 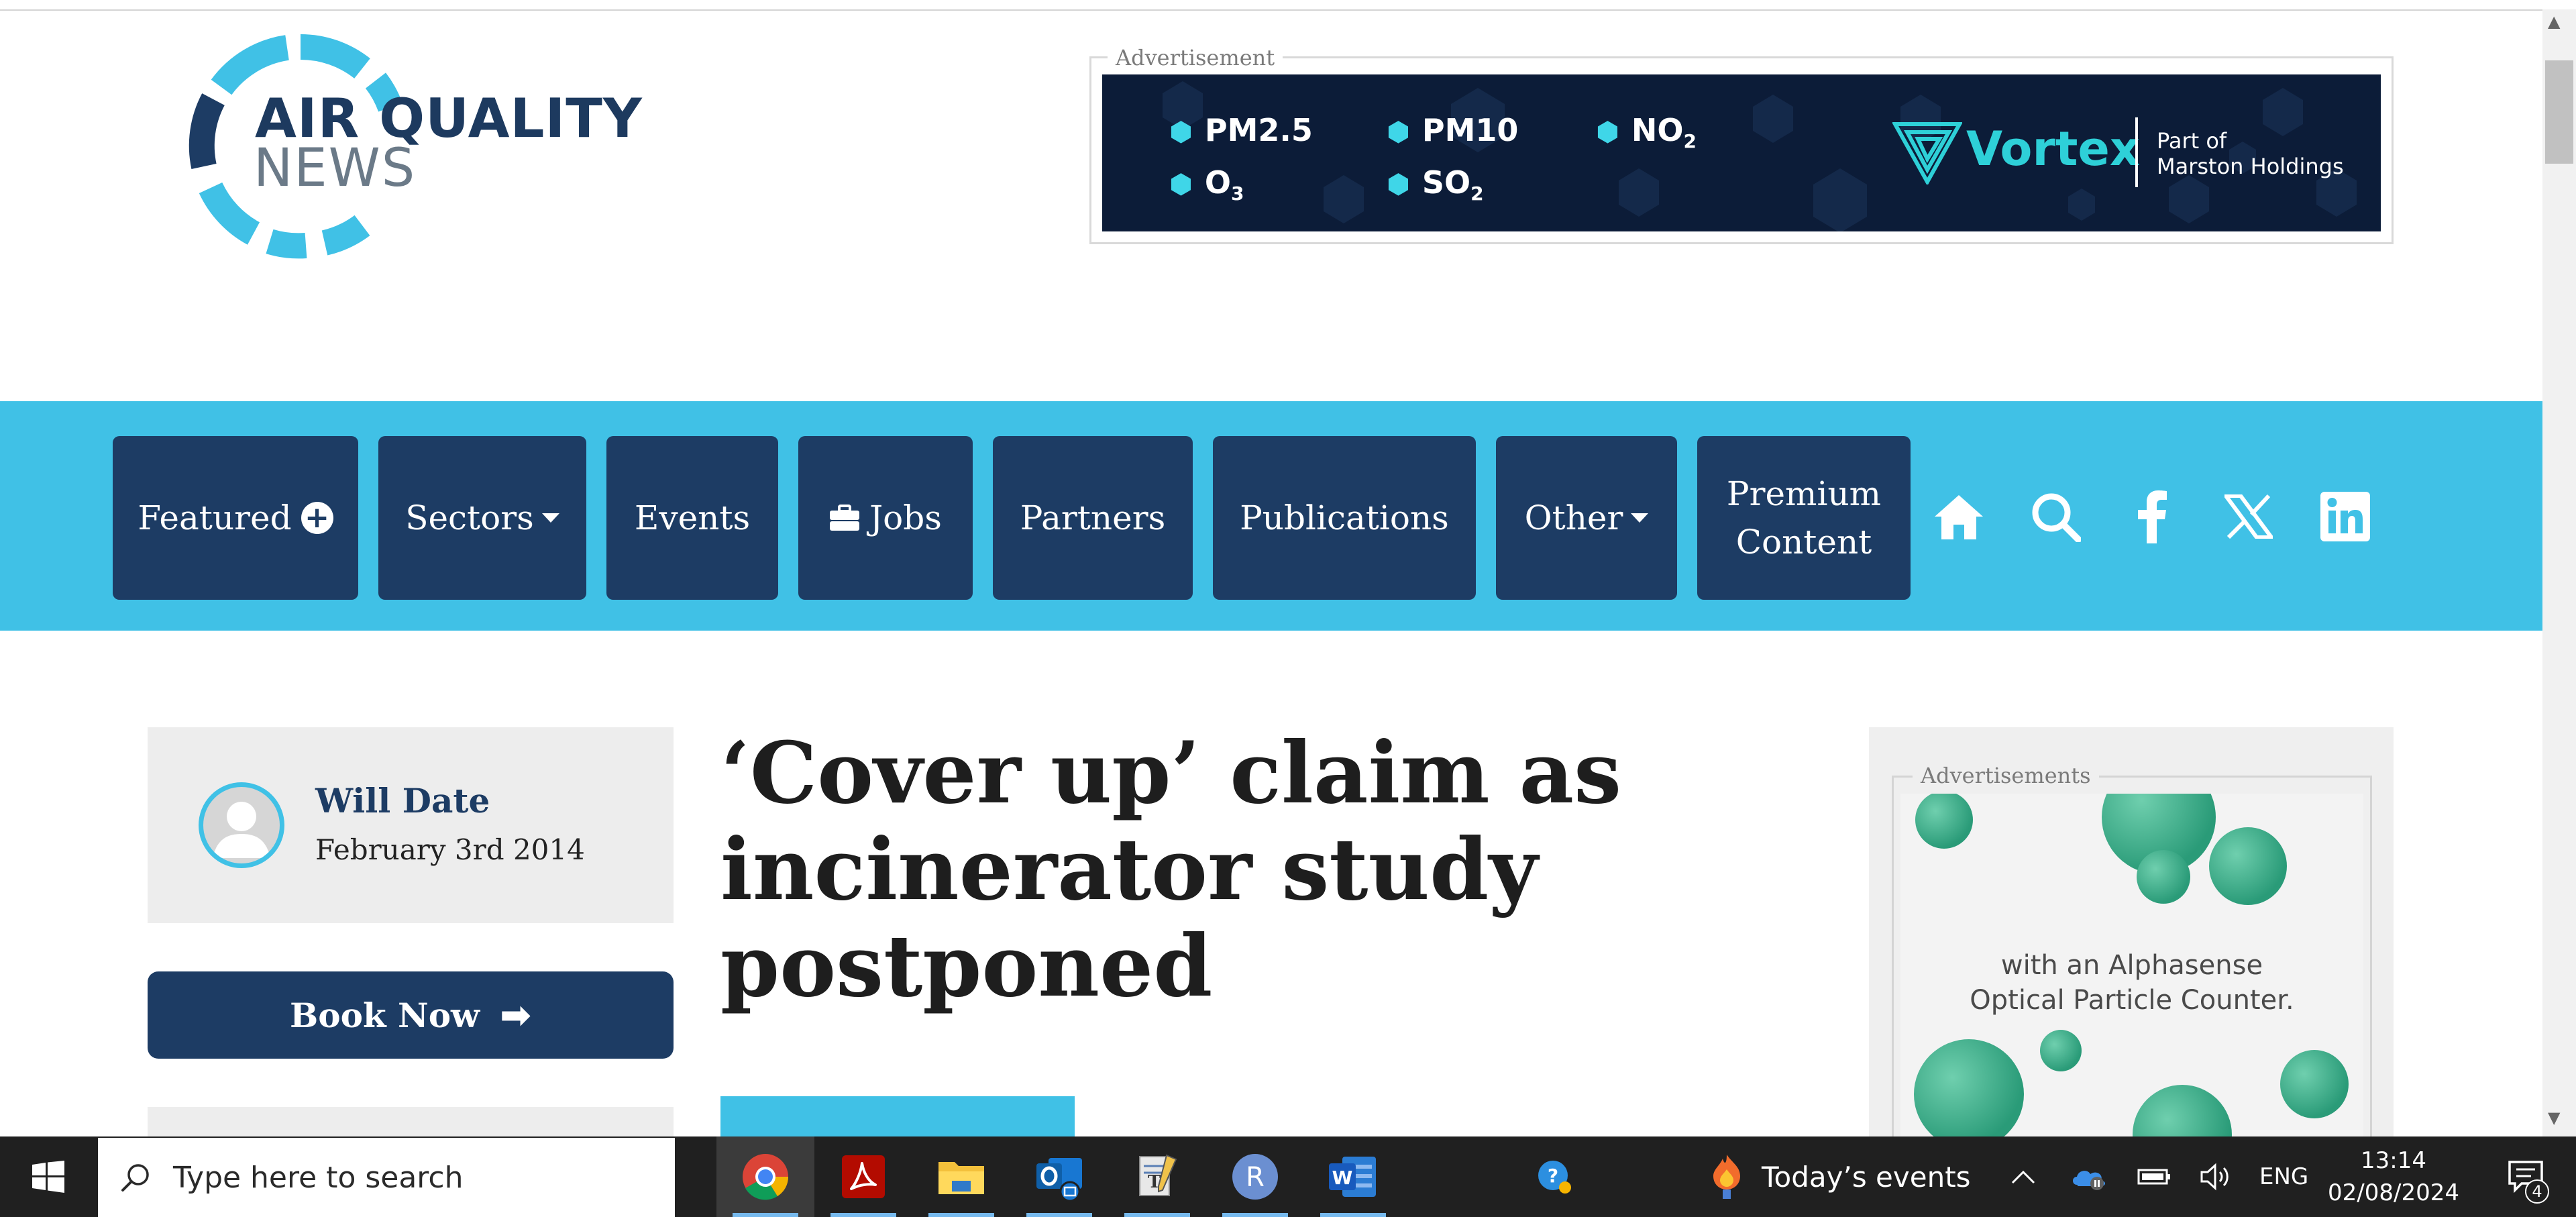 What do you see at coordinates (318, 1177) in the screenshot?
I see `search-placeholder: Type here to search` at bounding box center [318, 1177].